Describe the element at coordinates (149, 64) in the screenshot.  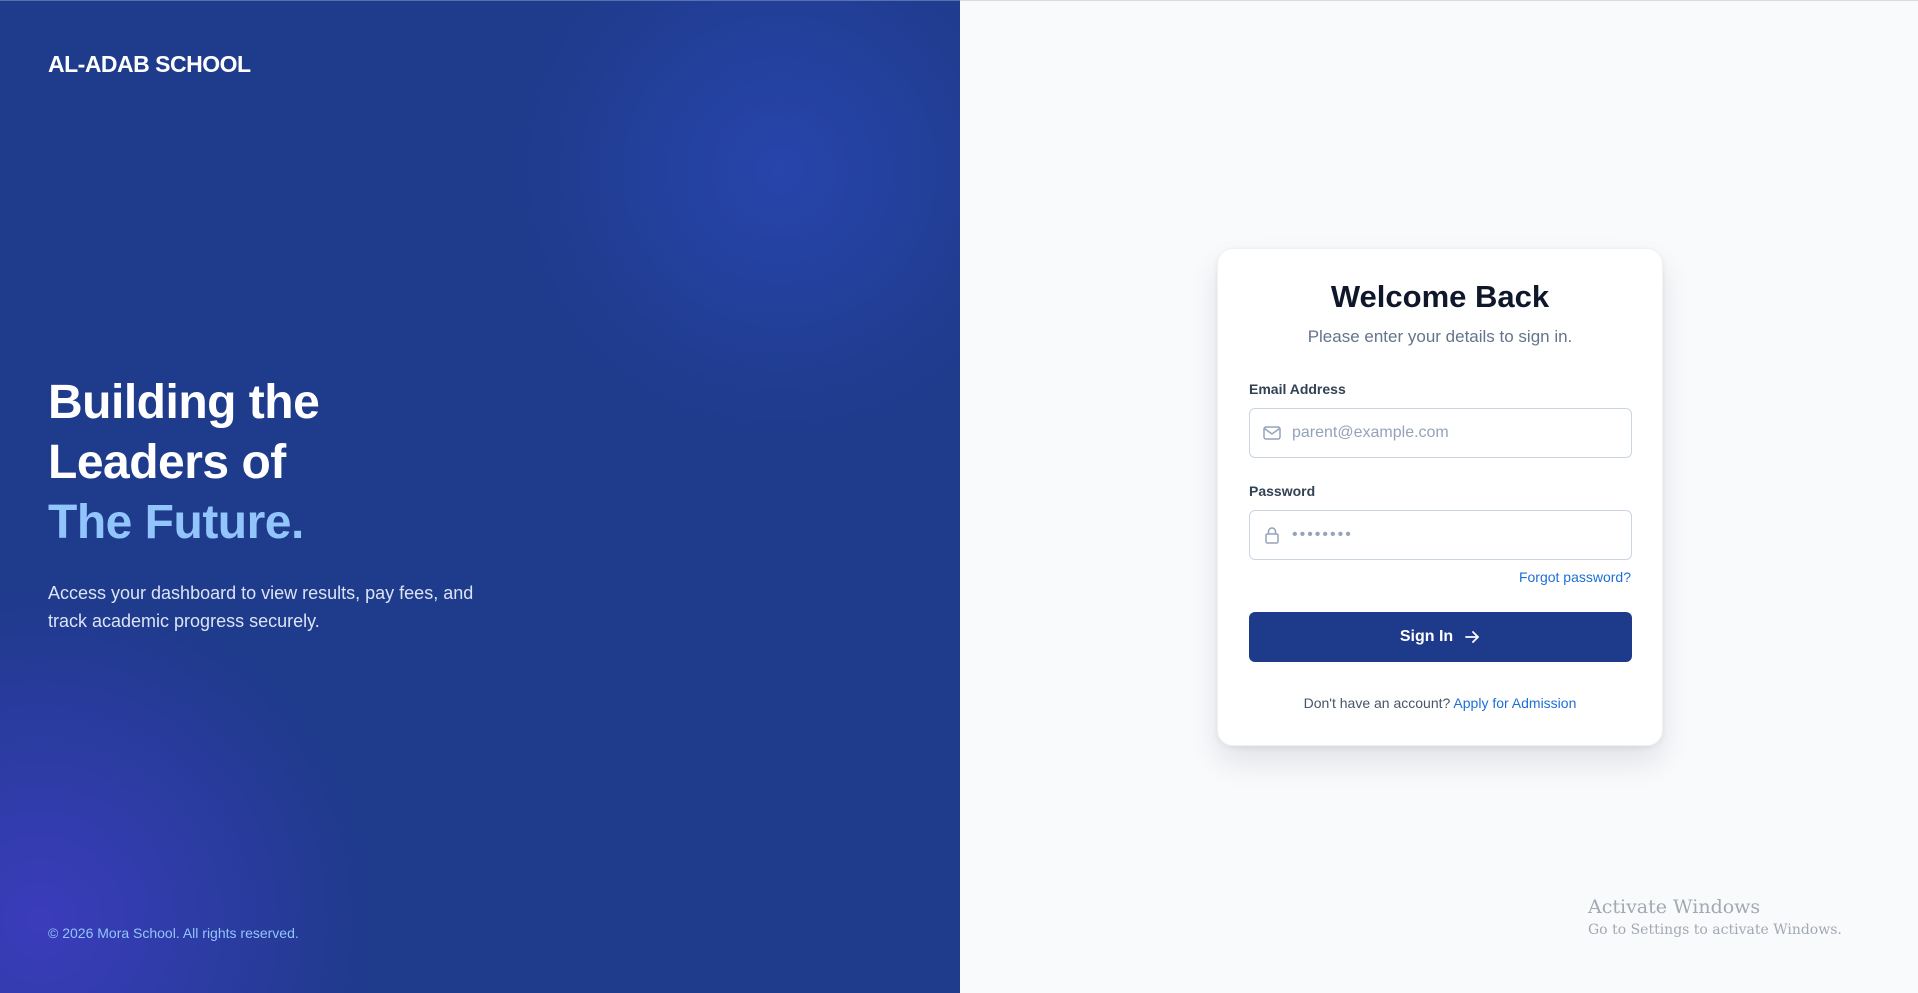
I see `school-logo-text: AL-ADAB SCHOOL` at that location.